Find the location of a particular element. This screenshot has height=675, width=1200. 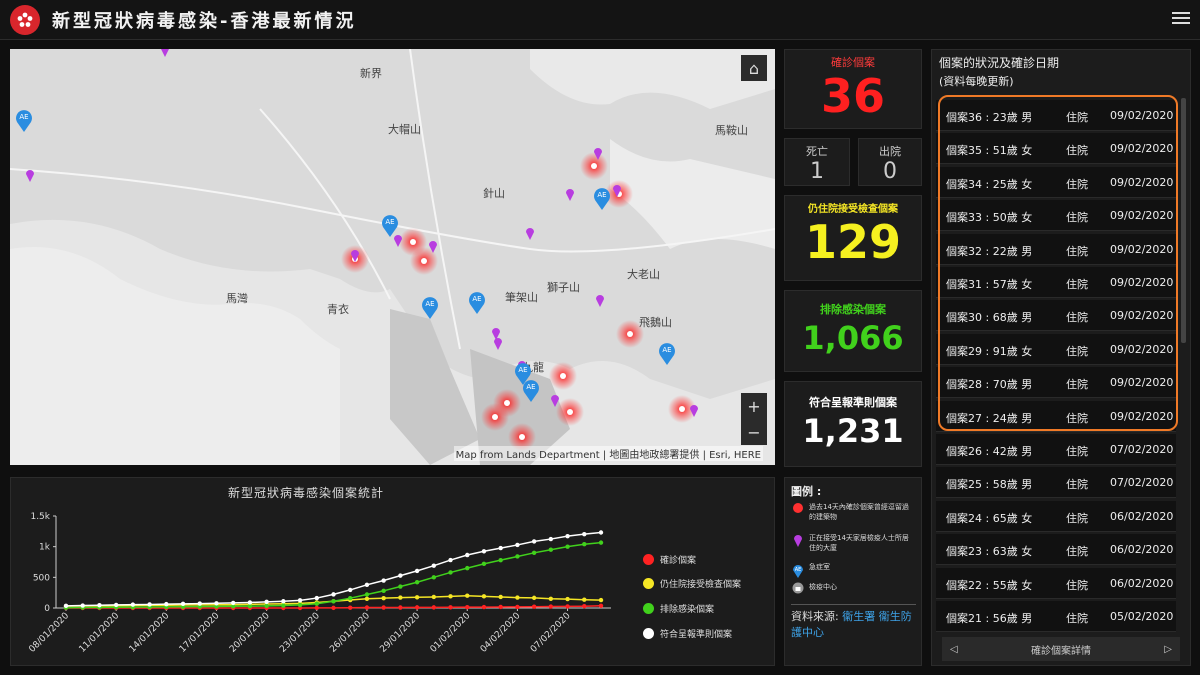

y-tick-label: 500 is located at coordinates (41, 578).